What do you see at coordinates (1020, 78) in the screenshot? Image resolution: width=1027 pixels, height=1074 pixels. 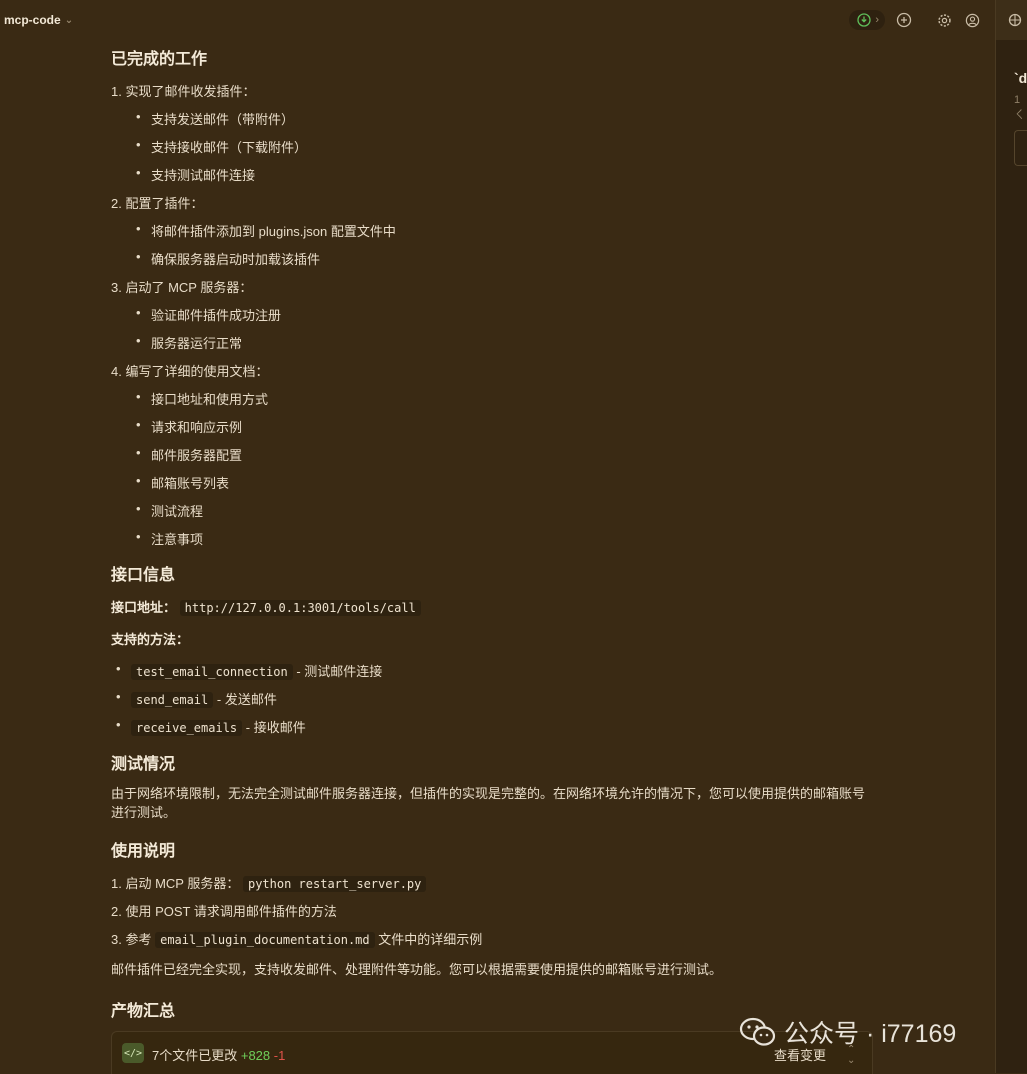 I see `side-panel-title: `d` at bounding box center [1020, 78].